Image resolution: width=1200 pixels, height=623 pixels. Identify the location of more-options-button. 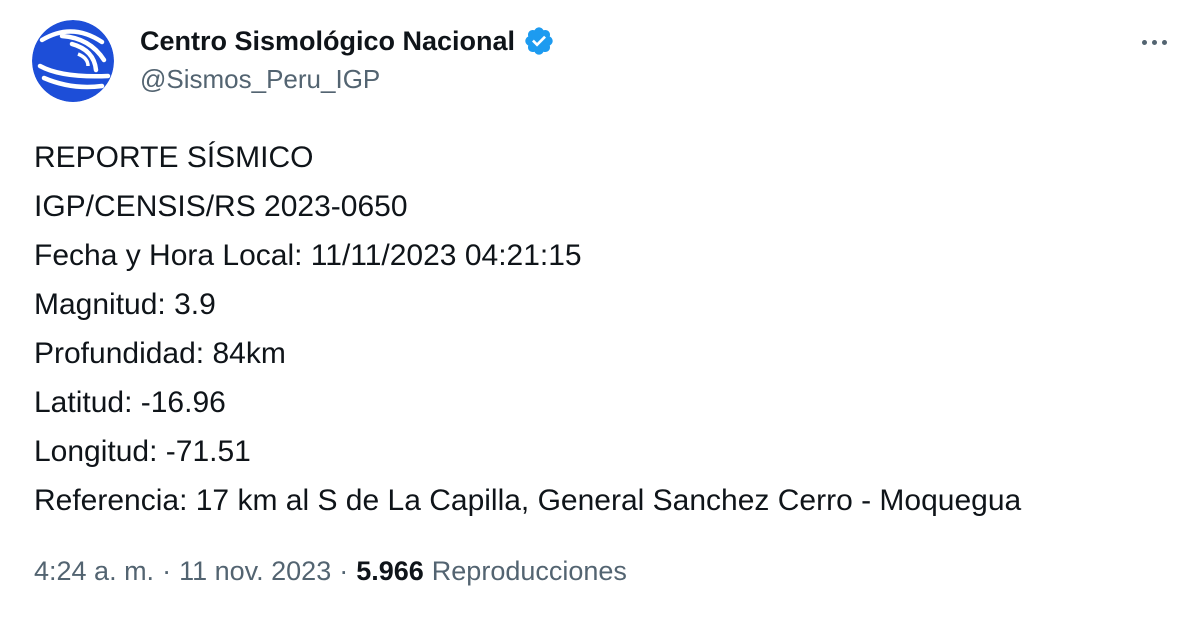
(1154, 42).